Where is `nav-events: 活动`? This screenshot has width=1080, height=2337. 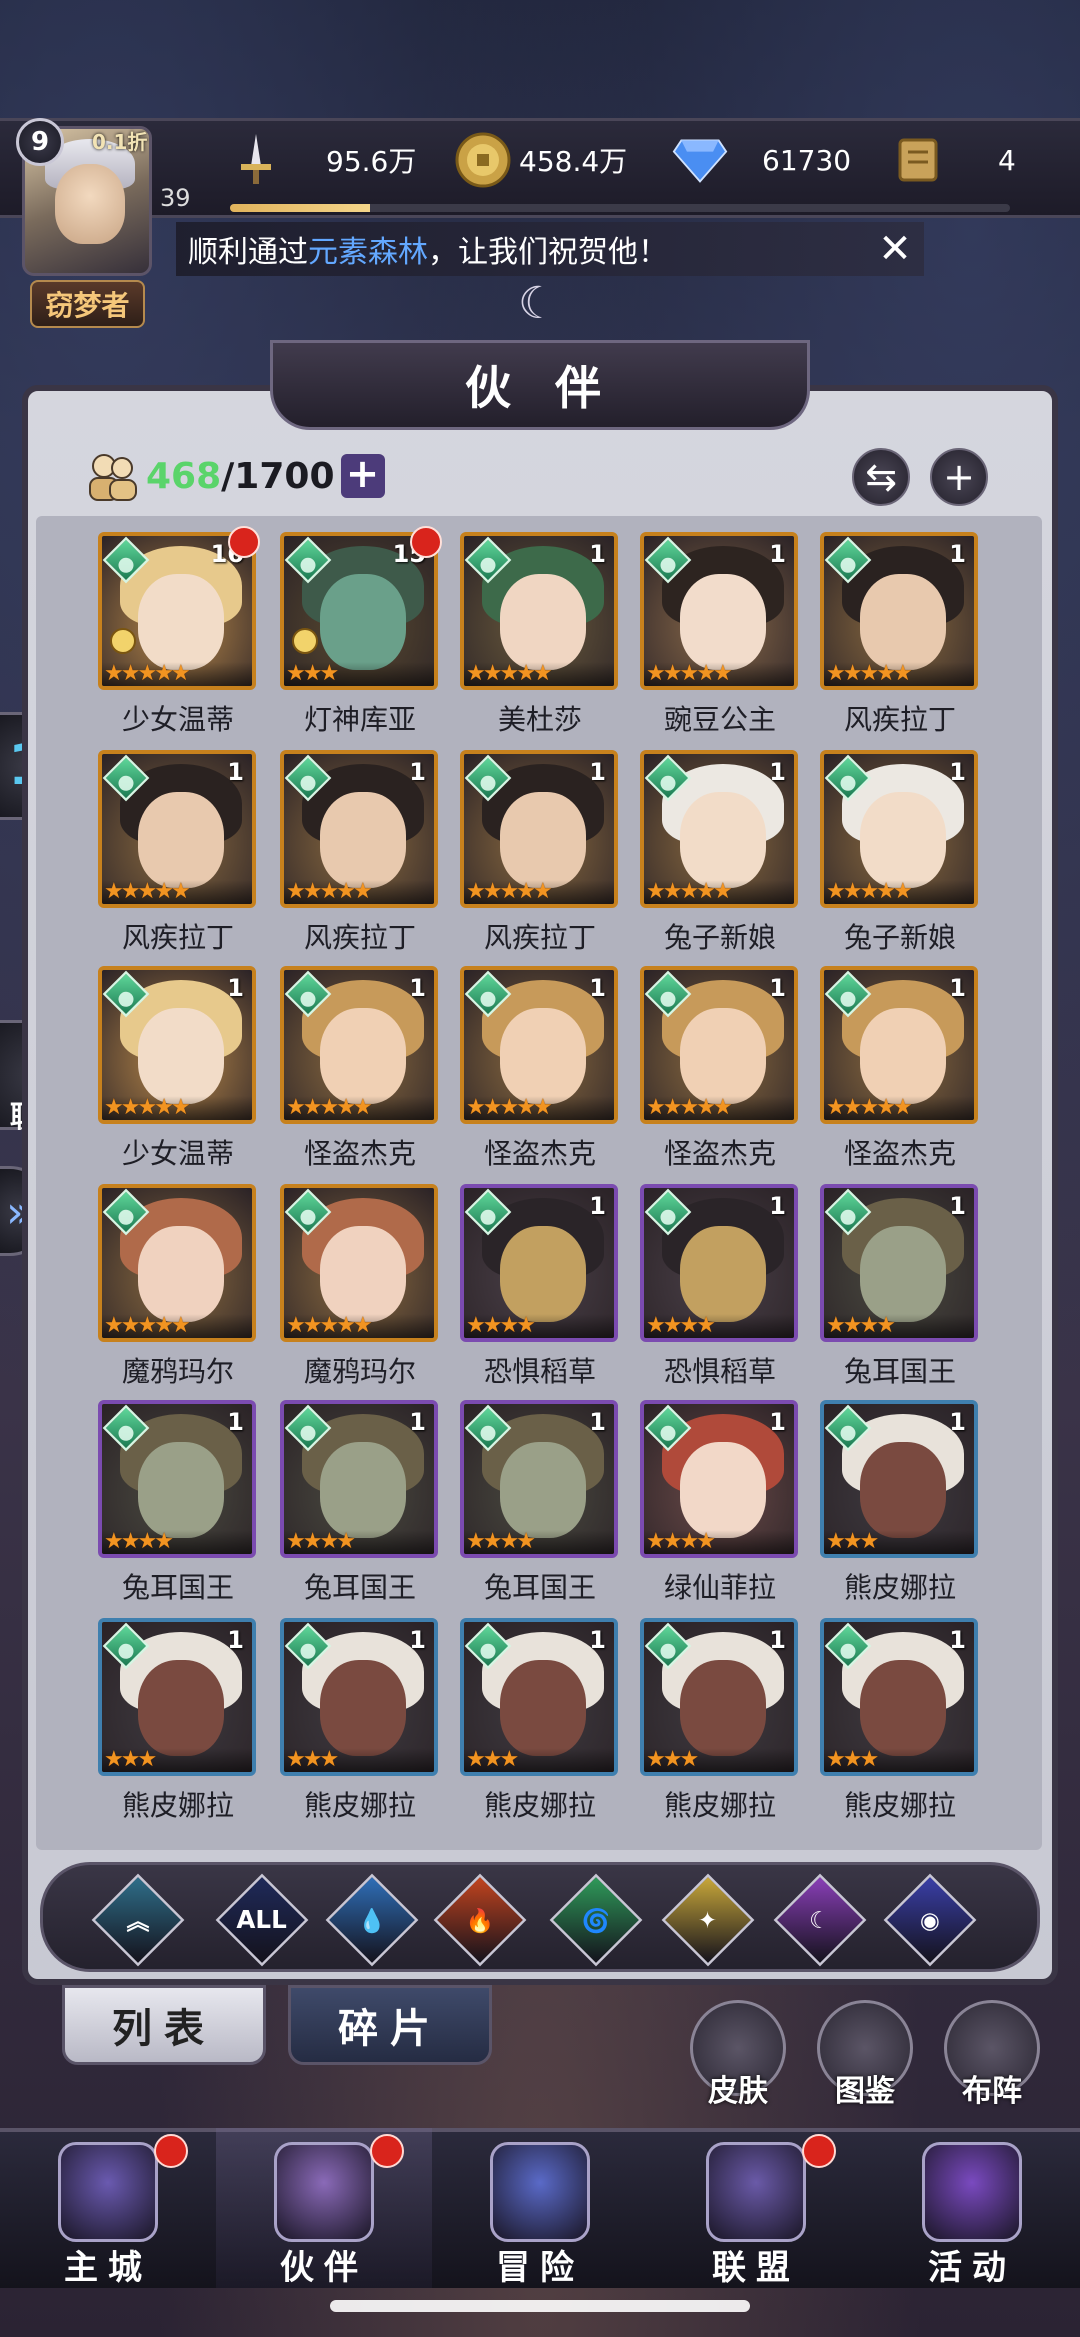 nav-events: 活动 is located at coordinates (972, 2208).